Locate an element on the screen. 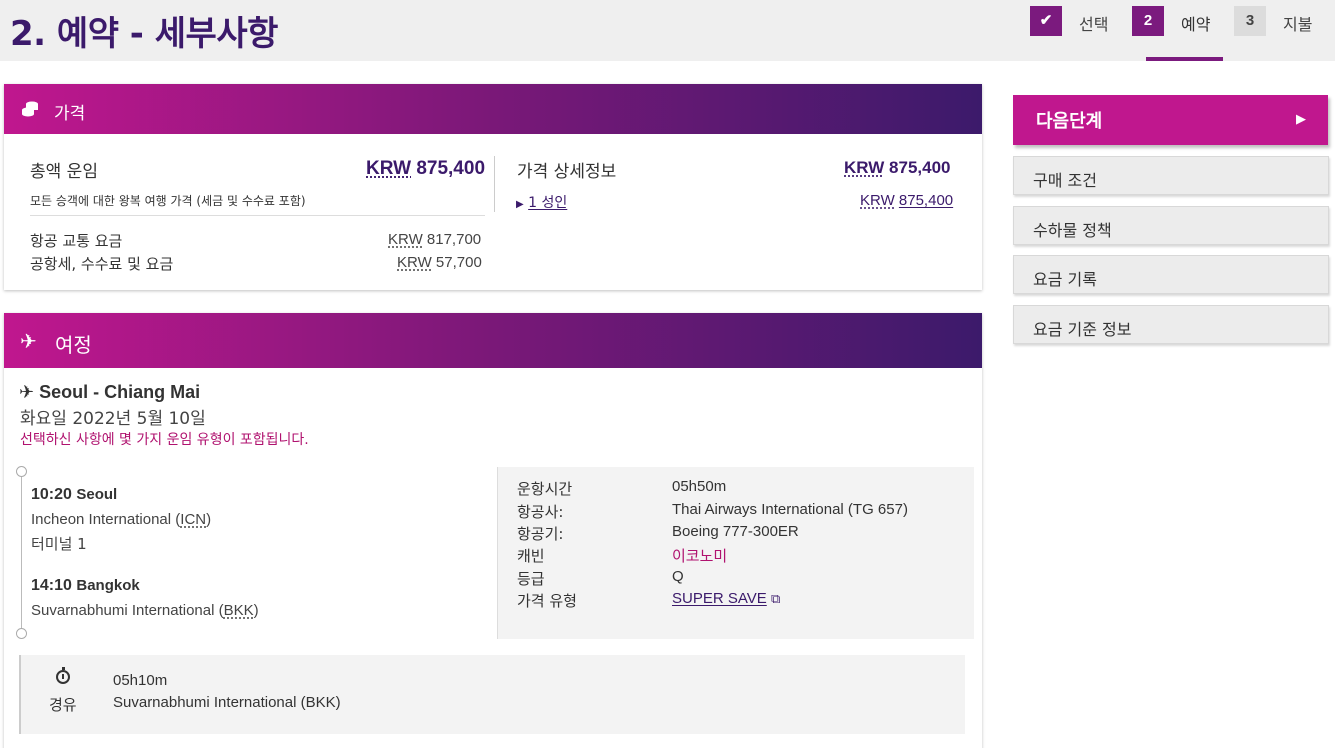 The image size is (1335, 748). detail-value: 05h50m is located at coordinates (699, 486).